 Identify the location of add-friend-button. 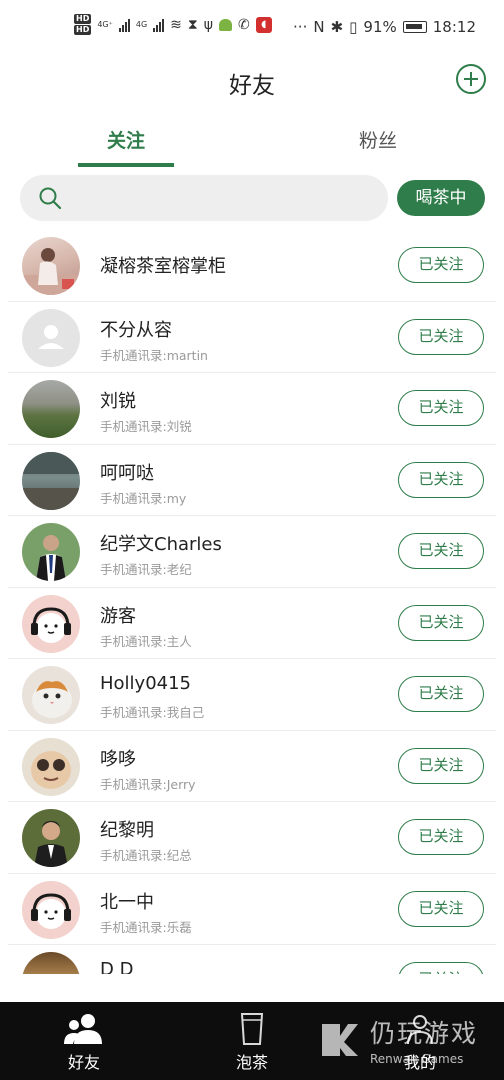
(471, 79).